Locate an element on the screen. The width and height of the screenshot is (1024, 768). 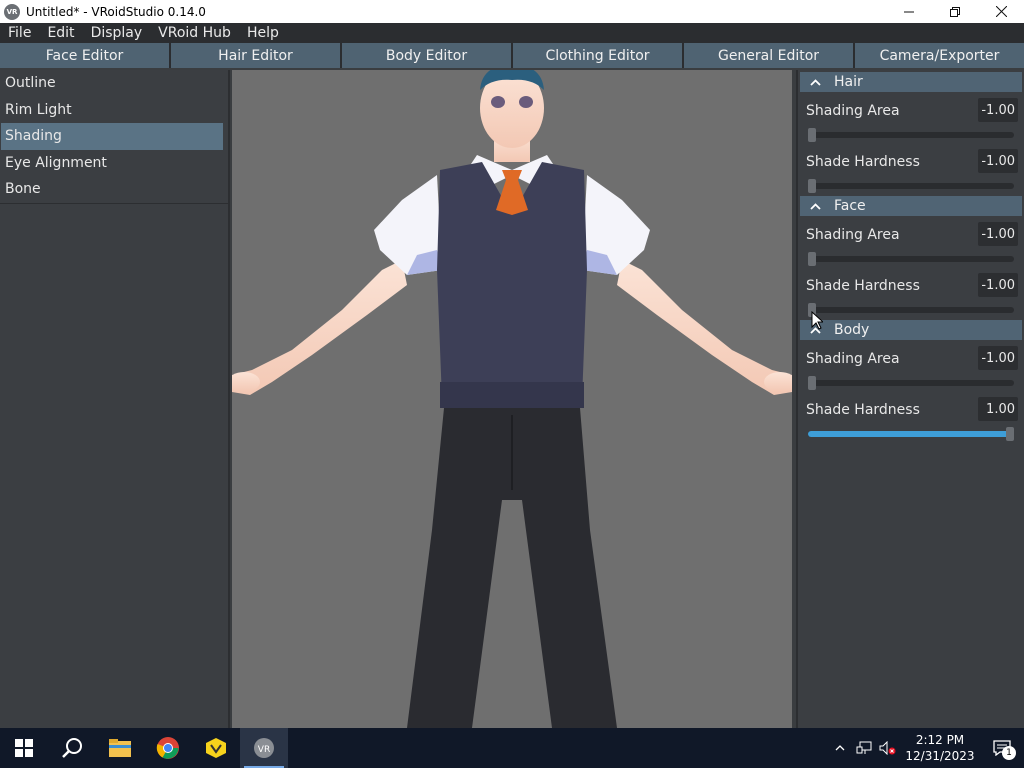
hair-shading-area-row: Shading Area -1.00 is located at coordinates (911, 117).